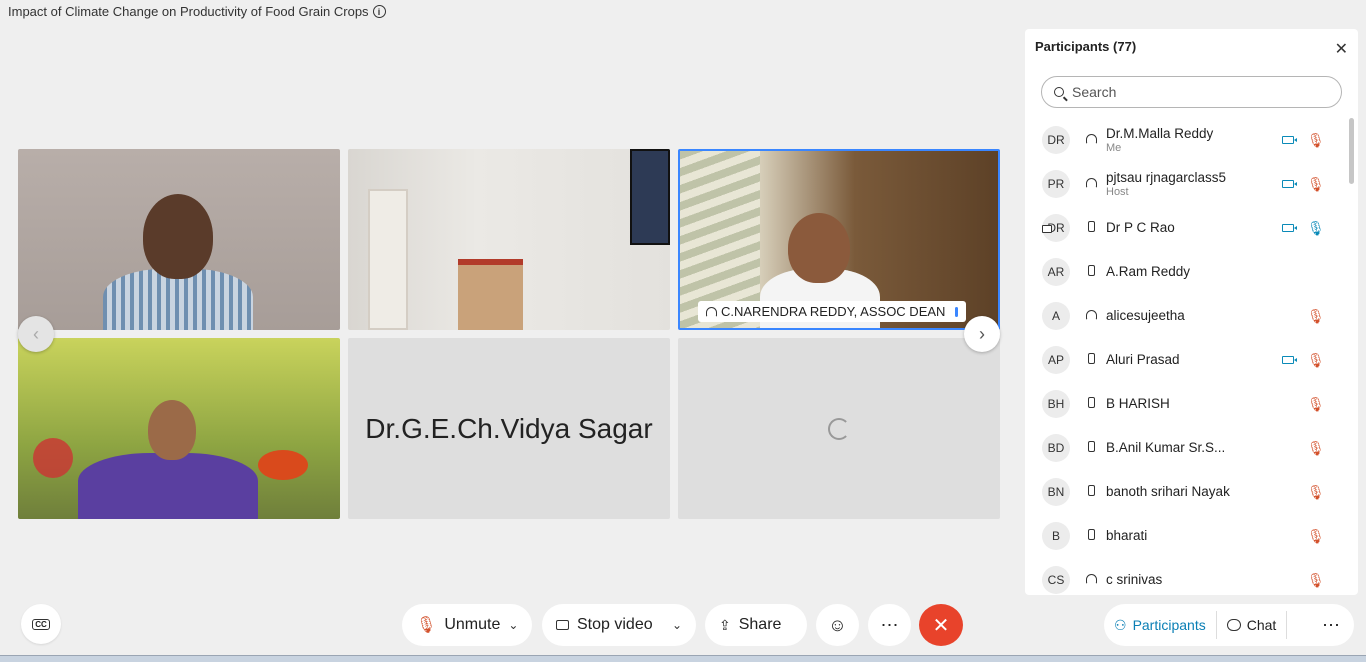  I want to click on participant-name: banoth srihari Nayak, so click(1168, 491).